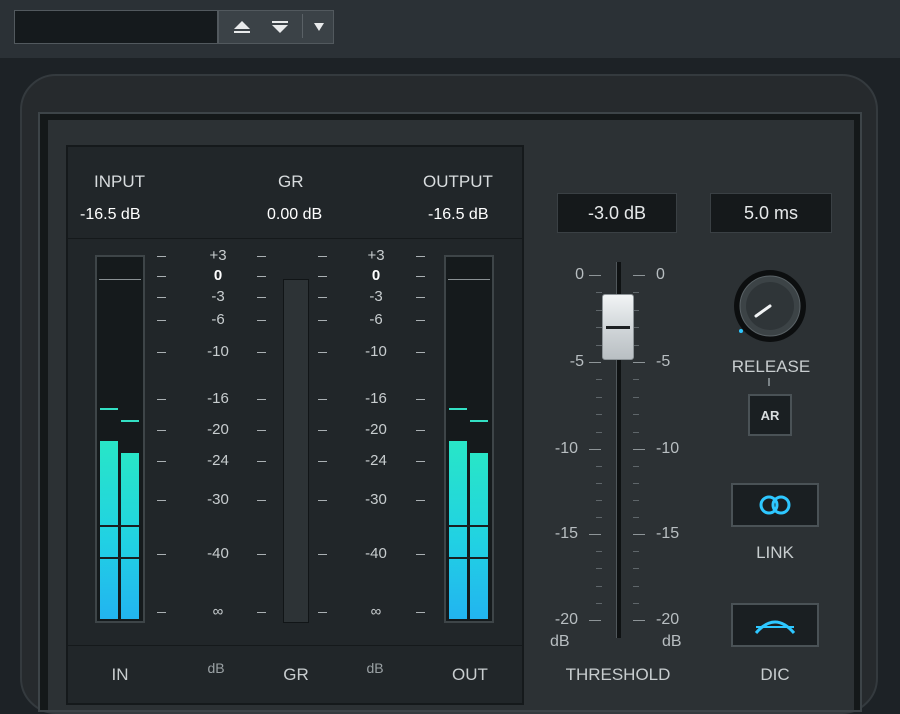 This screenshot has height=714, width=900. What do you see at coordinates (579, 274) in the screenshot?
I see `threshold-scale-label-left: 0` at bounding box center [579, 274].